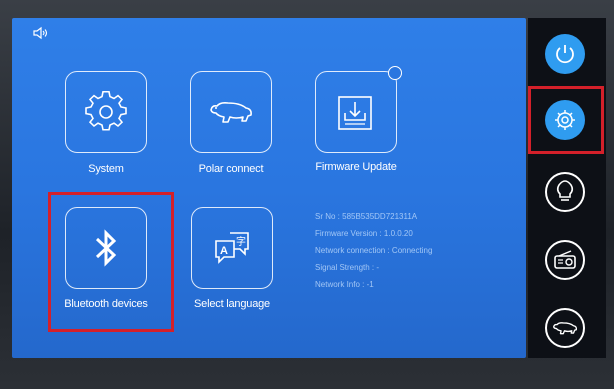 The height and width of the screenshot is (389, 614). Describe the element at coordinates (106, 169) in the screenshot. I see `system-label: System` at that location.